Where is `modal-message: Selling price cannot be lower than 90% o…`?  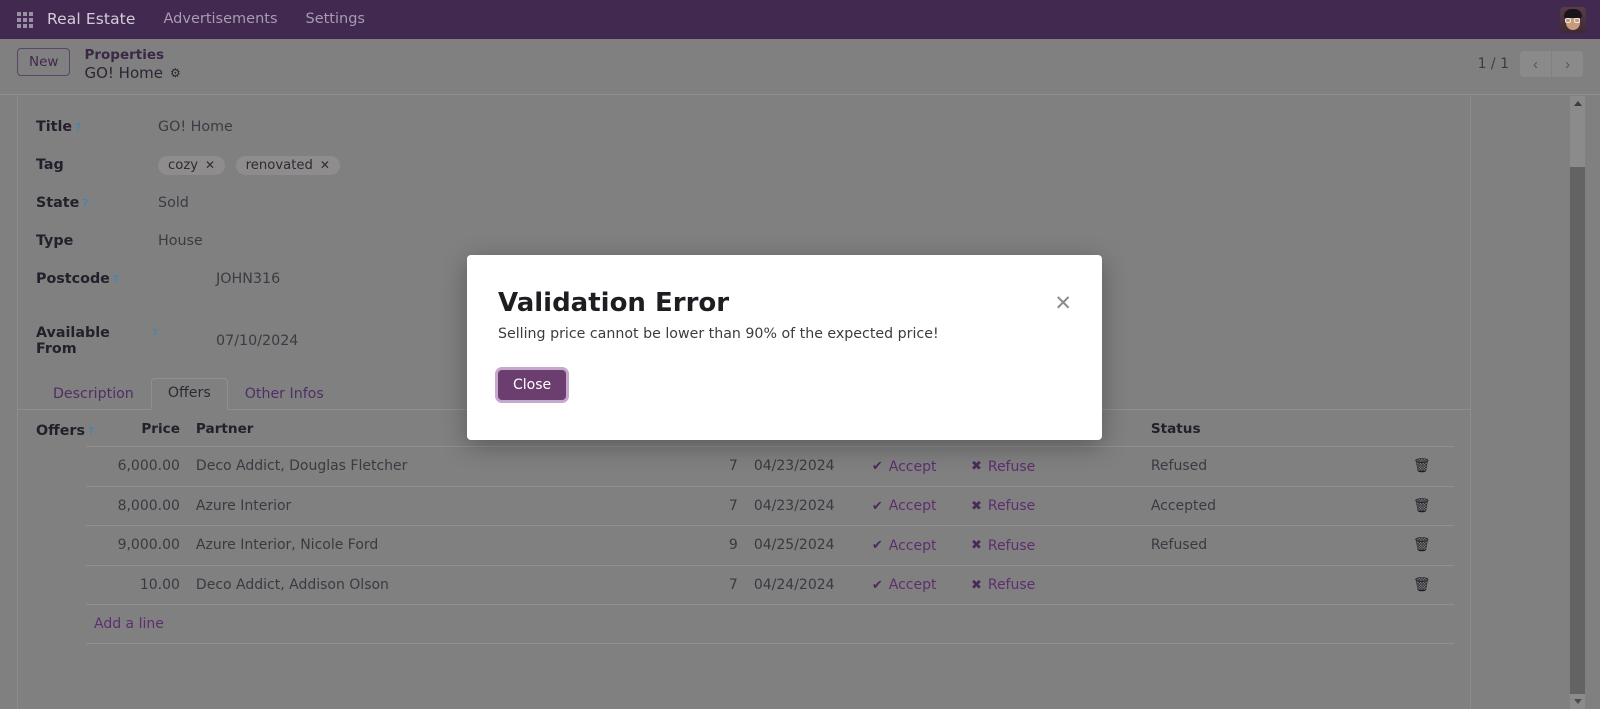 modal-message: Selling price cannot be lower than 90% o… is located at coordinates (718, 334).